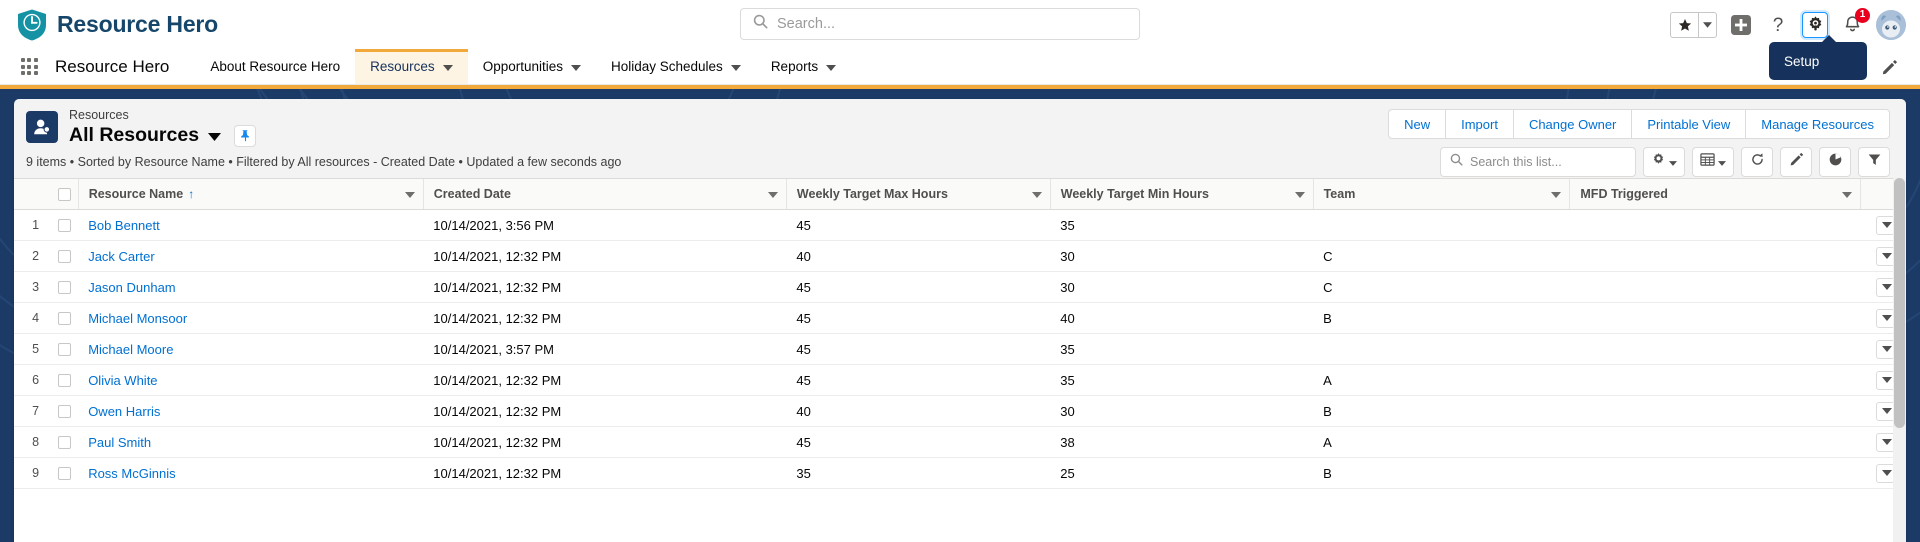 The width and height of the screenshot is (1920, 542). Describe the element at coordinates (1715, 225) in the screenshot. I see `cell-mfd-triggered` at that location.